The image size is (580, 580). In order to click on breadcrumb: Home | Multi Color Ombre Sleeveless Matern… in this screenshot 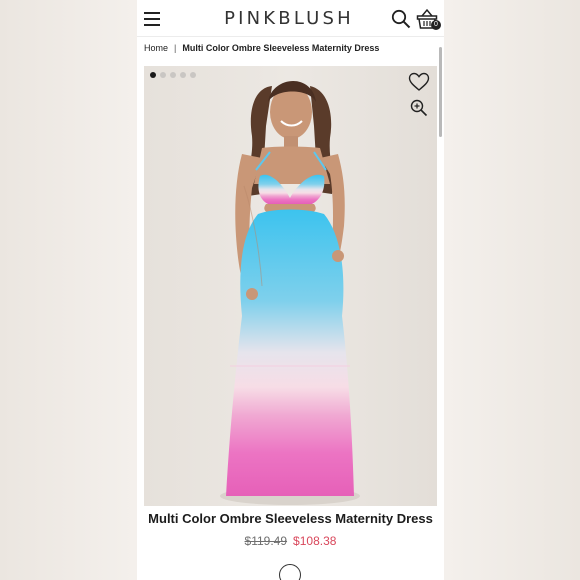, I will do `click(261, 49)`.